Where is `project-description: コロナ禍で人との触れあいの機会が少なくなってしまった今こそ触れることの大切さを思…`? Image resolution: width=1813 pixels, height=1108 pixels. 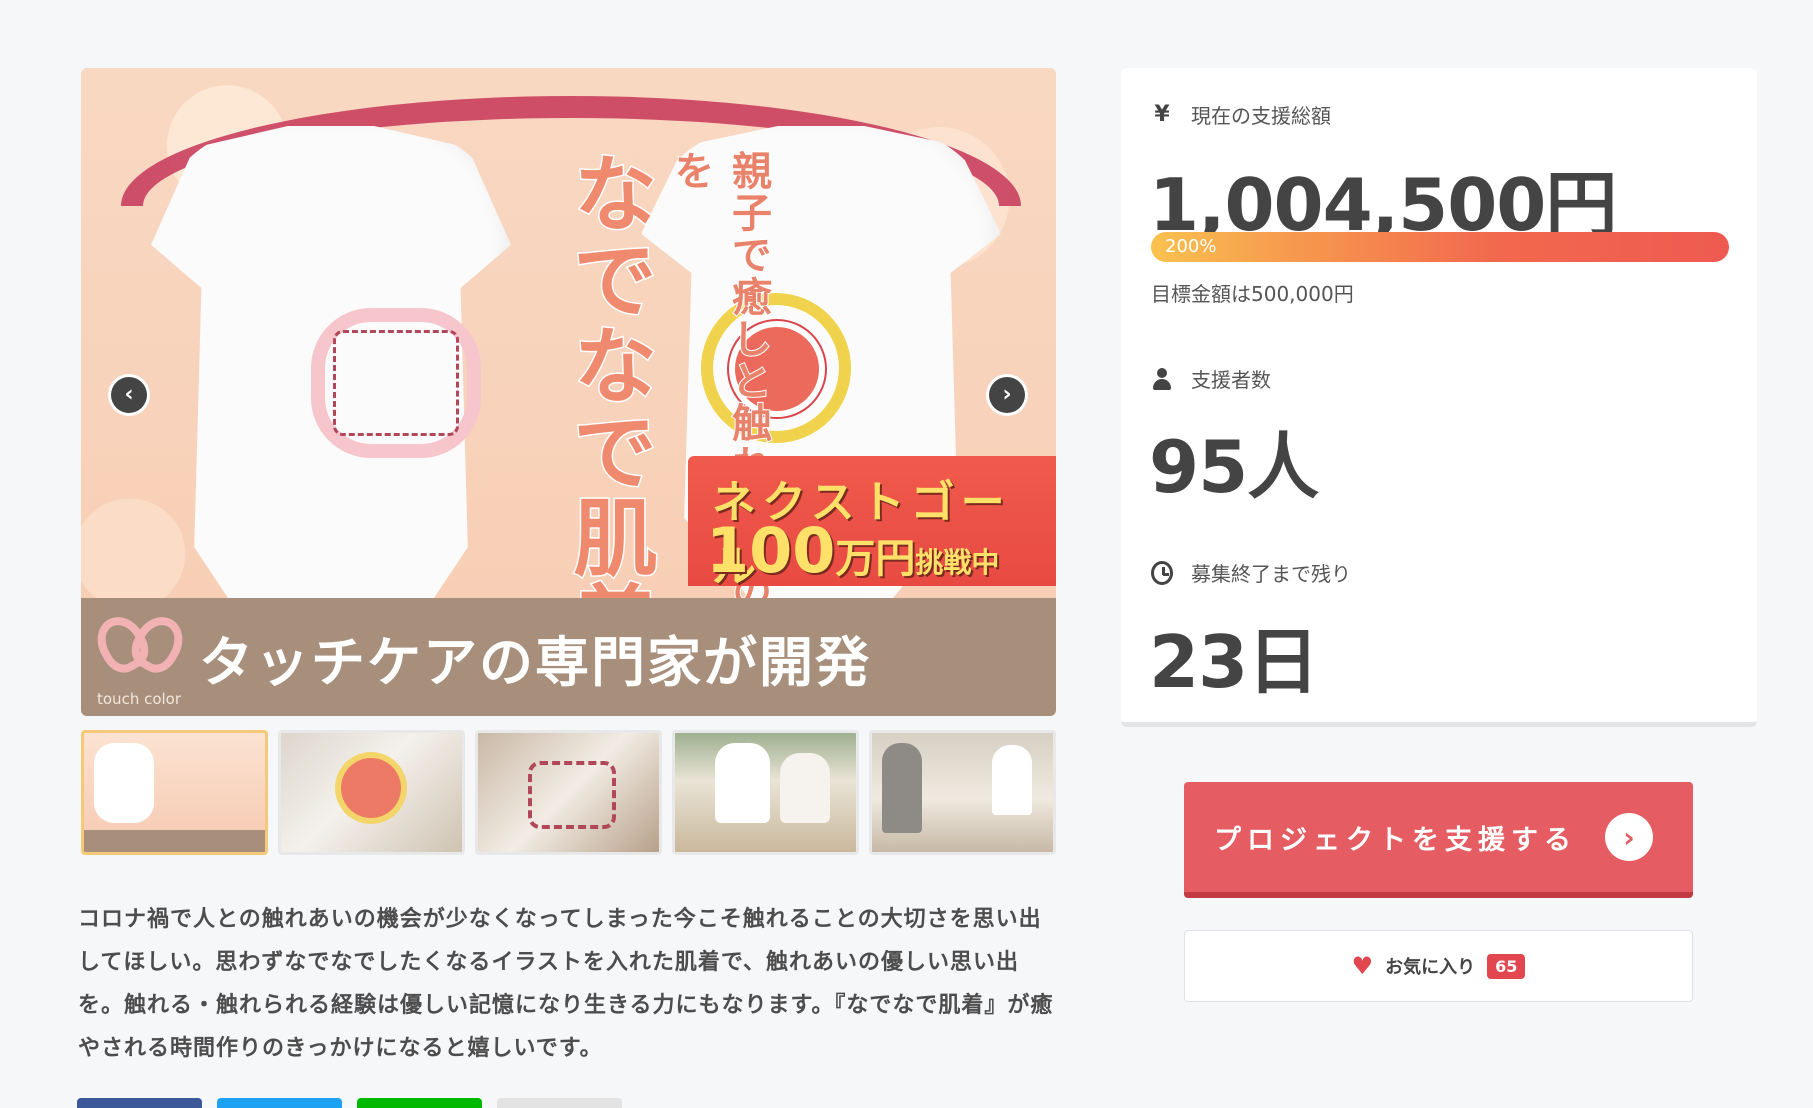 project-description: コロナ禍で人との触れあいの機会が少なくなってしまった今こそ触れることの大切さを思… is located at coordinates (566, 984).